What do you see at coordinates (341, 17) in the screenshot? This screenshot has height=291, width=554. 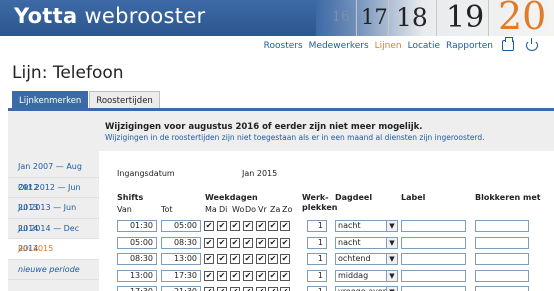 I see `calendar-day: 16` at bounding box center [341, 17].